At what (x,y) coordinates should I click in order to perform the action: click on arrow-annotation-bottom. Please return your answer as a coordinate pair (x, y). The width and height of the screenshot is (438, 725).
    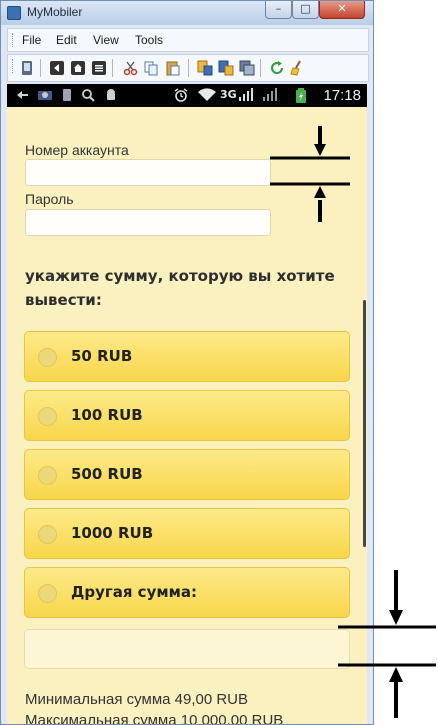
    Looking at the image, I should click on (387, 644).